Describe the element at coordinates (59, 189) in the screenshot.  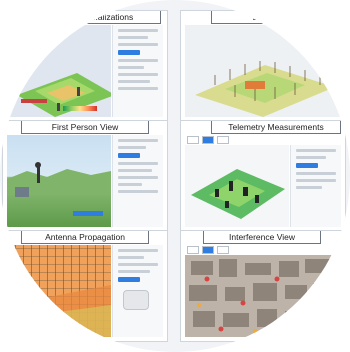
I see `first-person-render` at that location.